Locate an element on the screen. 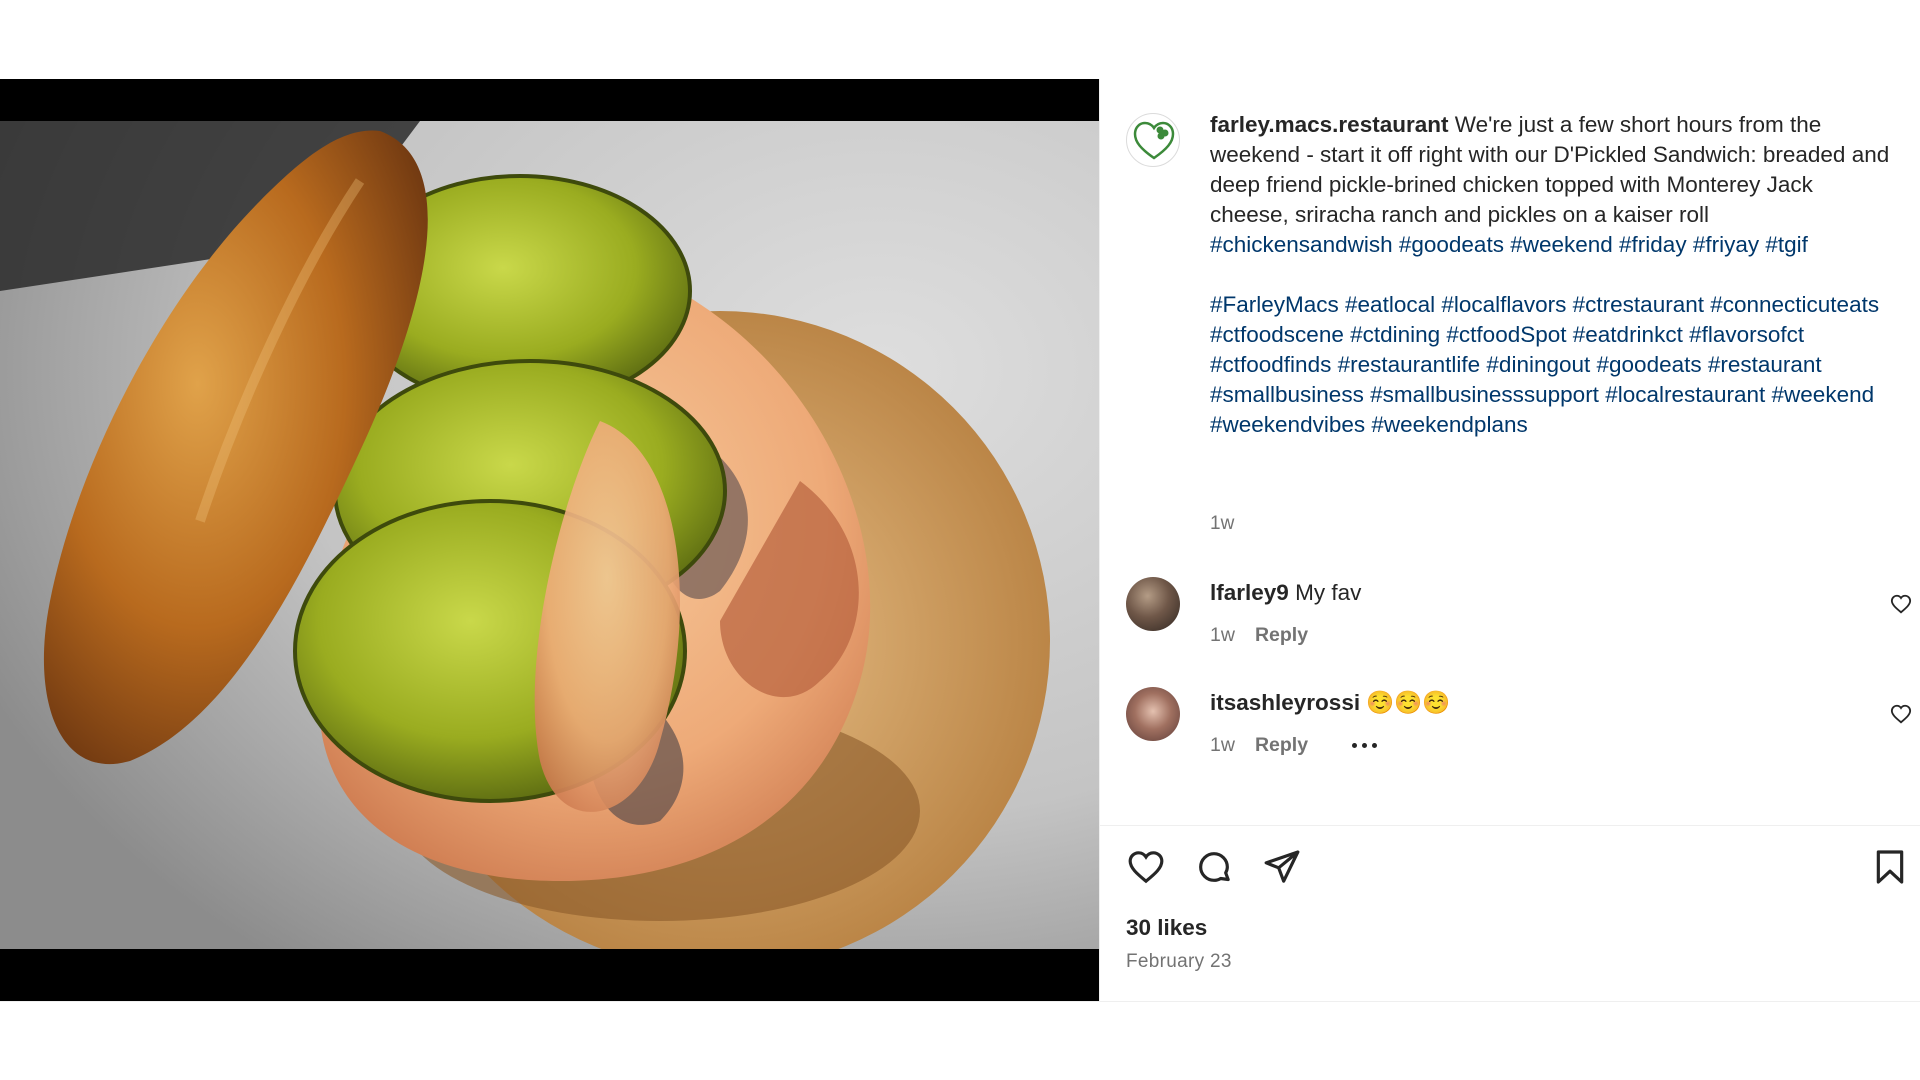 Image resolution: width=1920 pixels, height=1080 pixels. restaurant-avatar is located at coordinates (1153, 140).